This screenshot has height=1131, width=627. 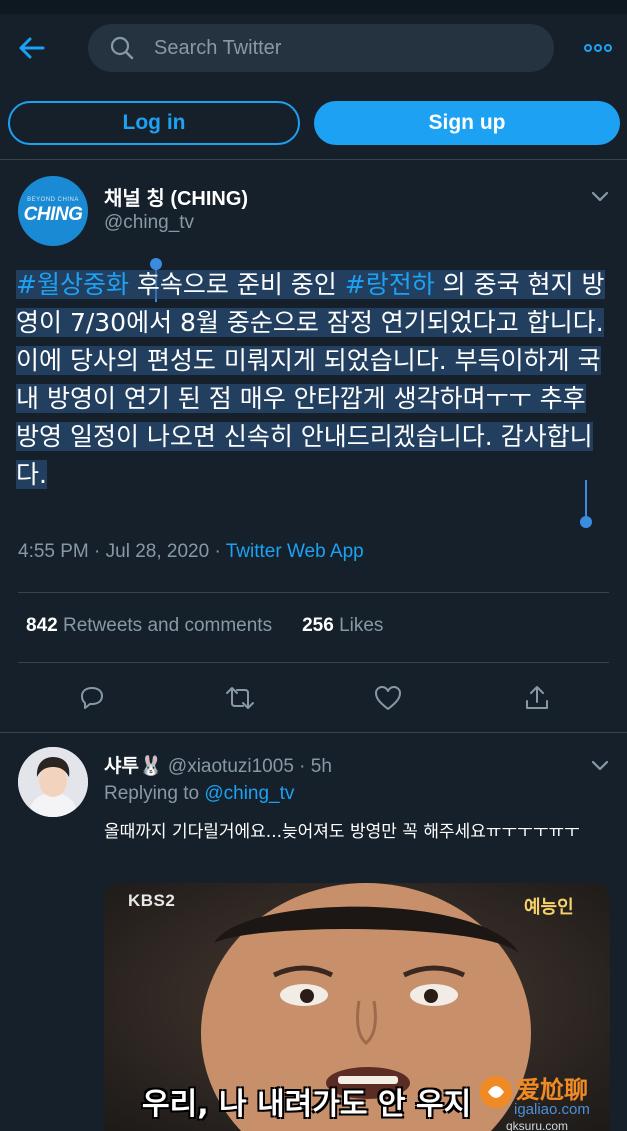 I want to click on retweets-stat: 842 Retweets and comments, so click(x=149, y=625).